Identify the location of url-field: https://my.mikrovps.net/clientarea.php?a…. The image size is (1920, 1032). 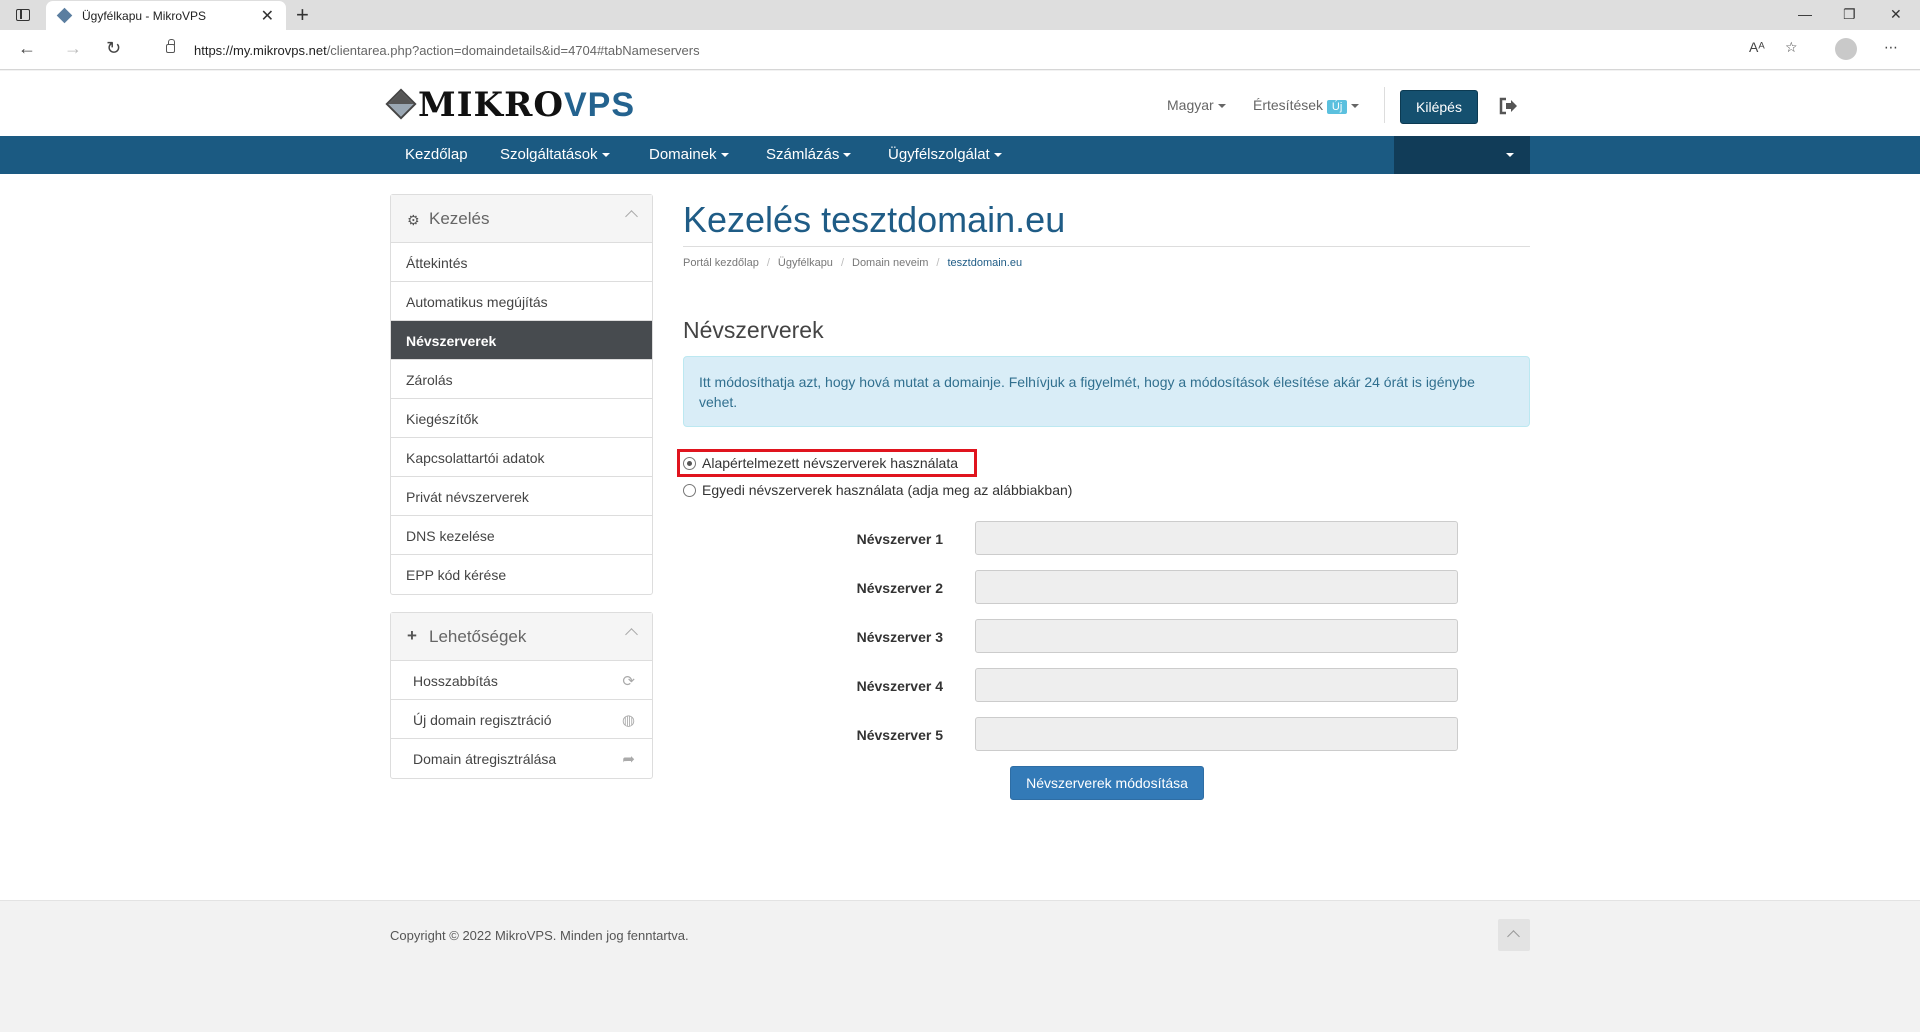
(976, 50).